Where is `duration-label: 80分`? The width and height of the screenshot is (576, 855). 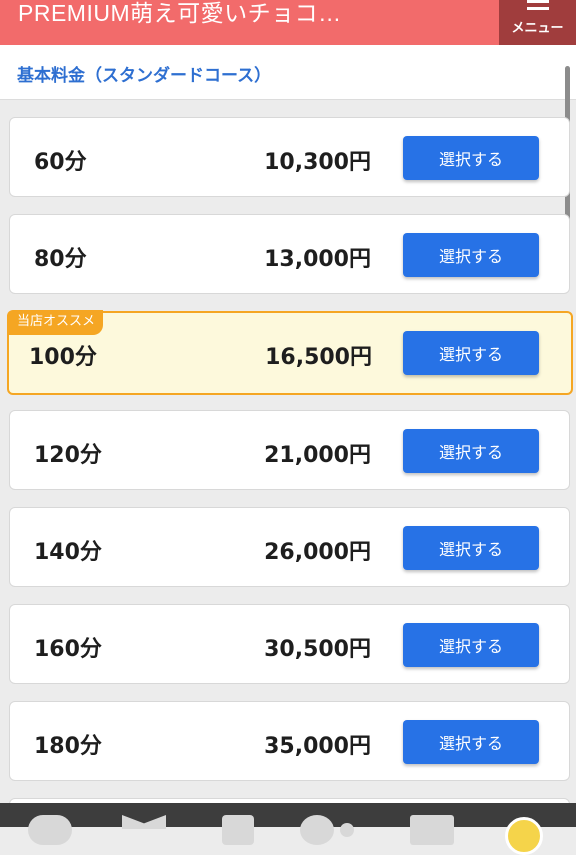 duration-label: 80分 is located at coordinates (60, 259).